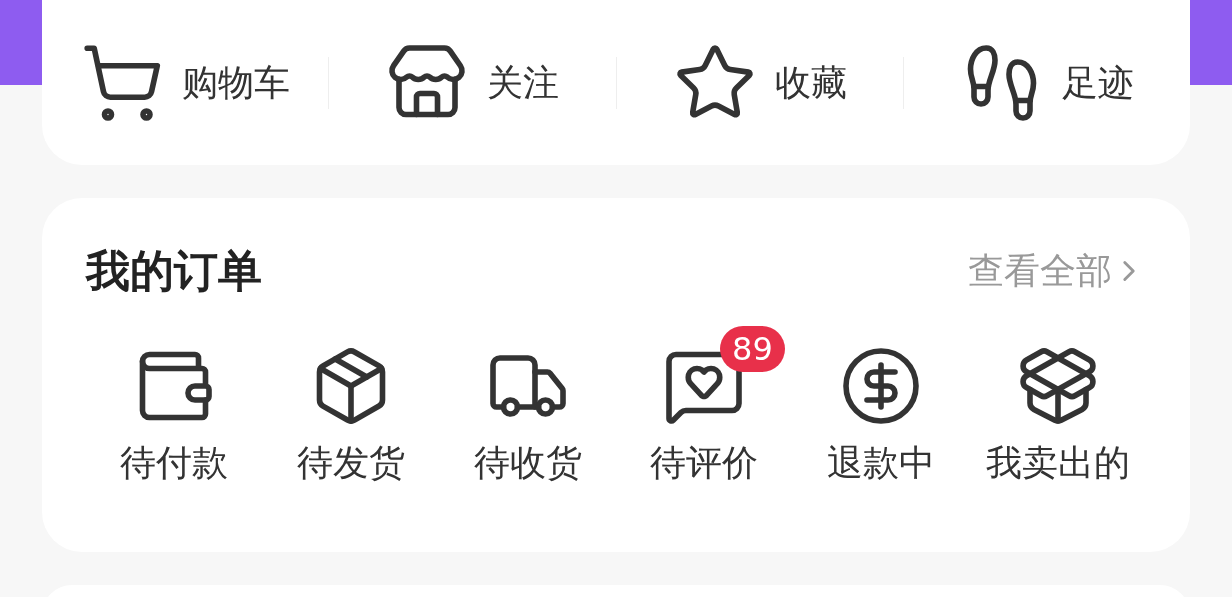  What do you see at coordinates (527, 417) in the screenshot?
I see `order-status-button: 待收货` at bounding box center [527, 417].